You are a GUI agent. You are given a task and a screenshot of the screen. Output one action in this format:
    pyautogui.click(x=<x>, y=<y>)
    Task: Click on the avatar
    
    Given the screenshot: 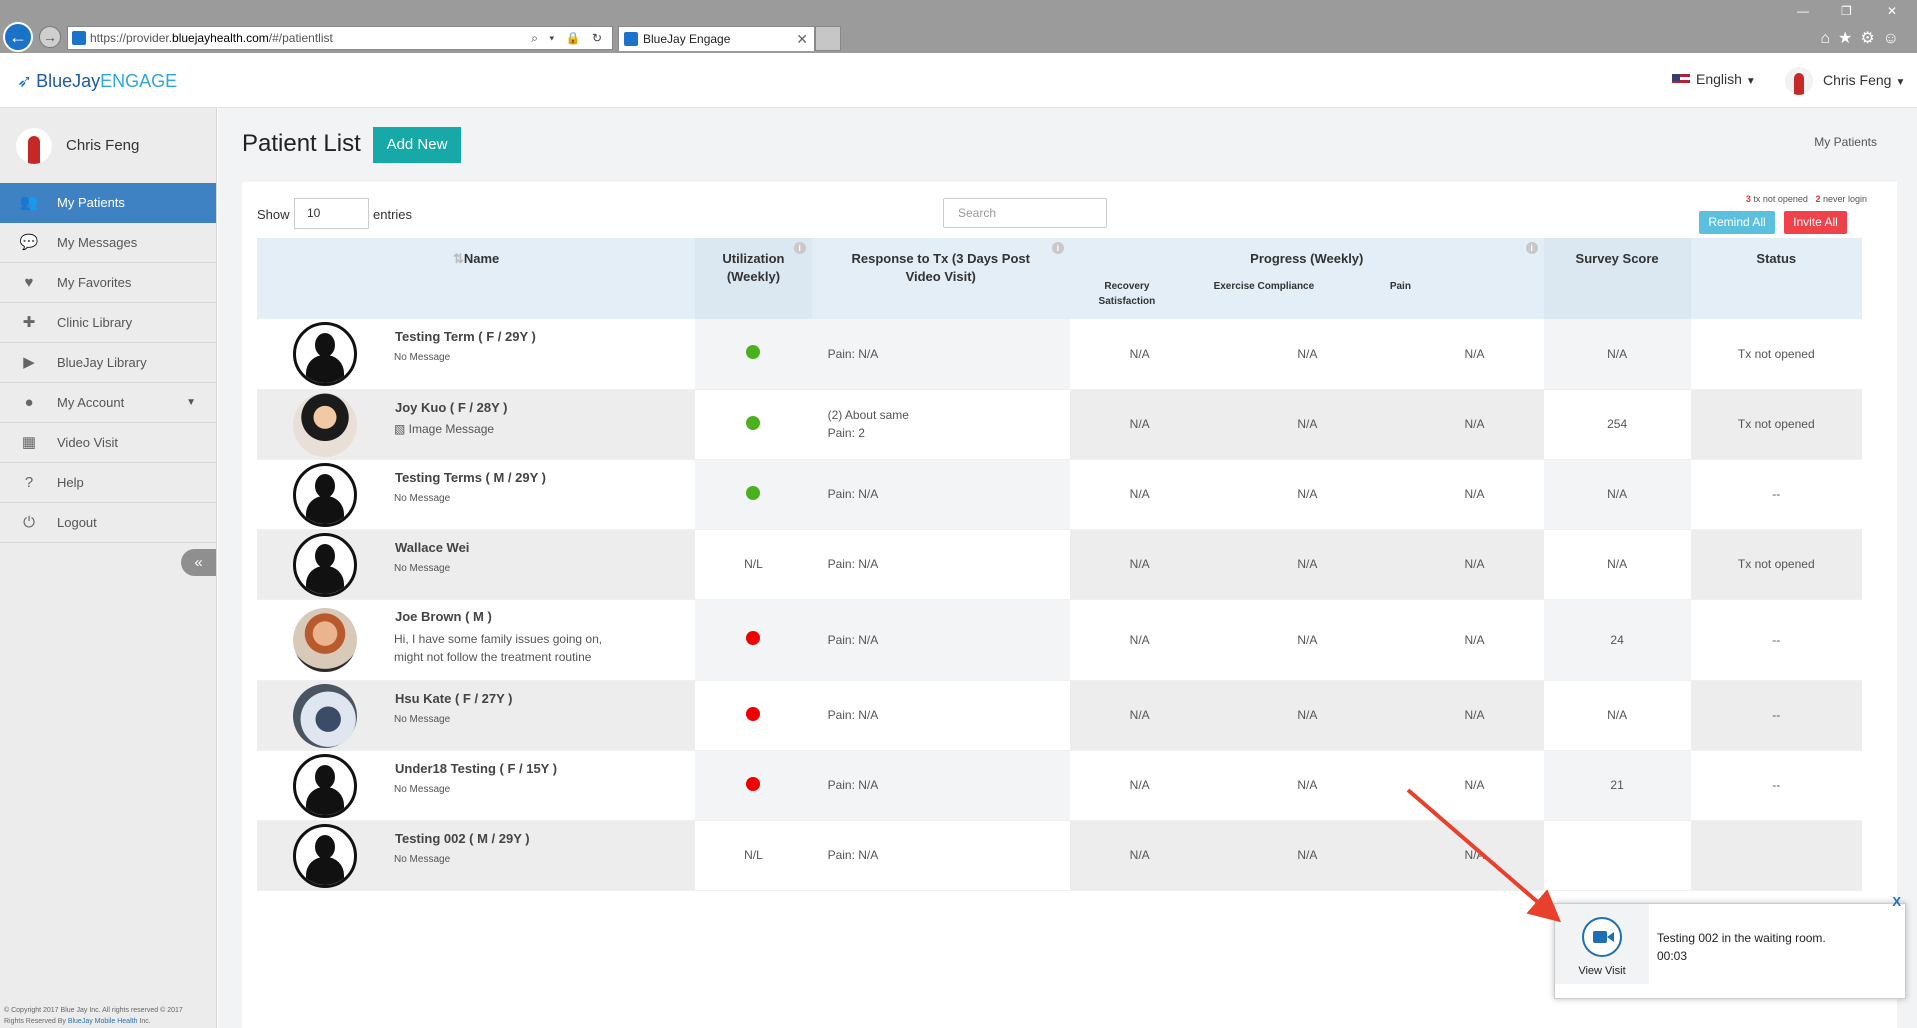 What is the action you would take?
    pyautogui.click(x=34, y=146)
    